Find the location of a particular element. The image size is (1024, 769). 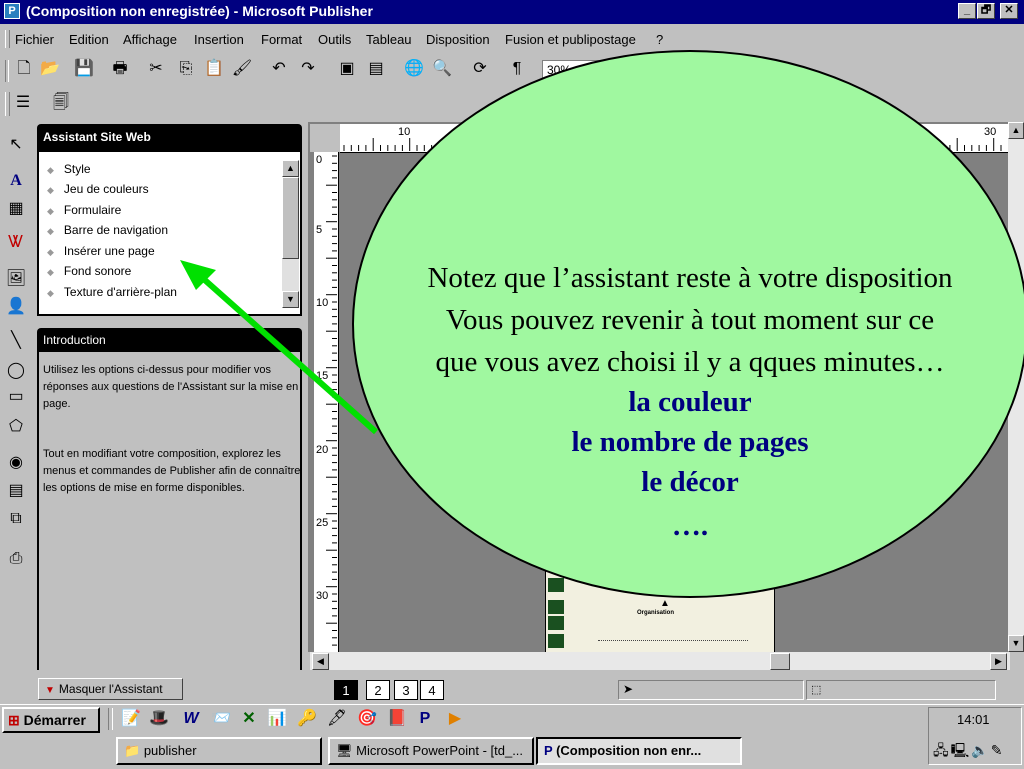

text-tool-icon: A is located at coordinates (16, 181).